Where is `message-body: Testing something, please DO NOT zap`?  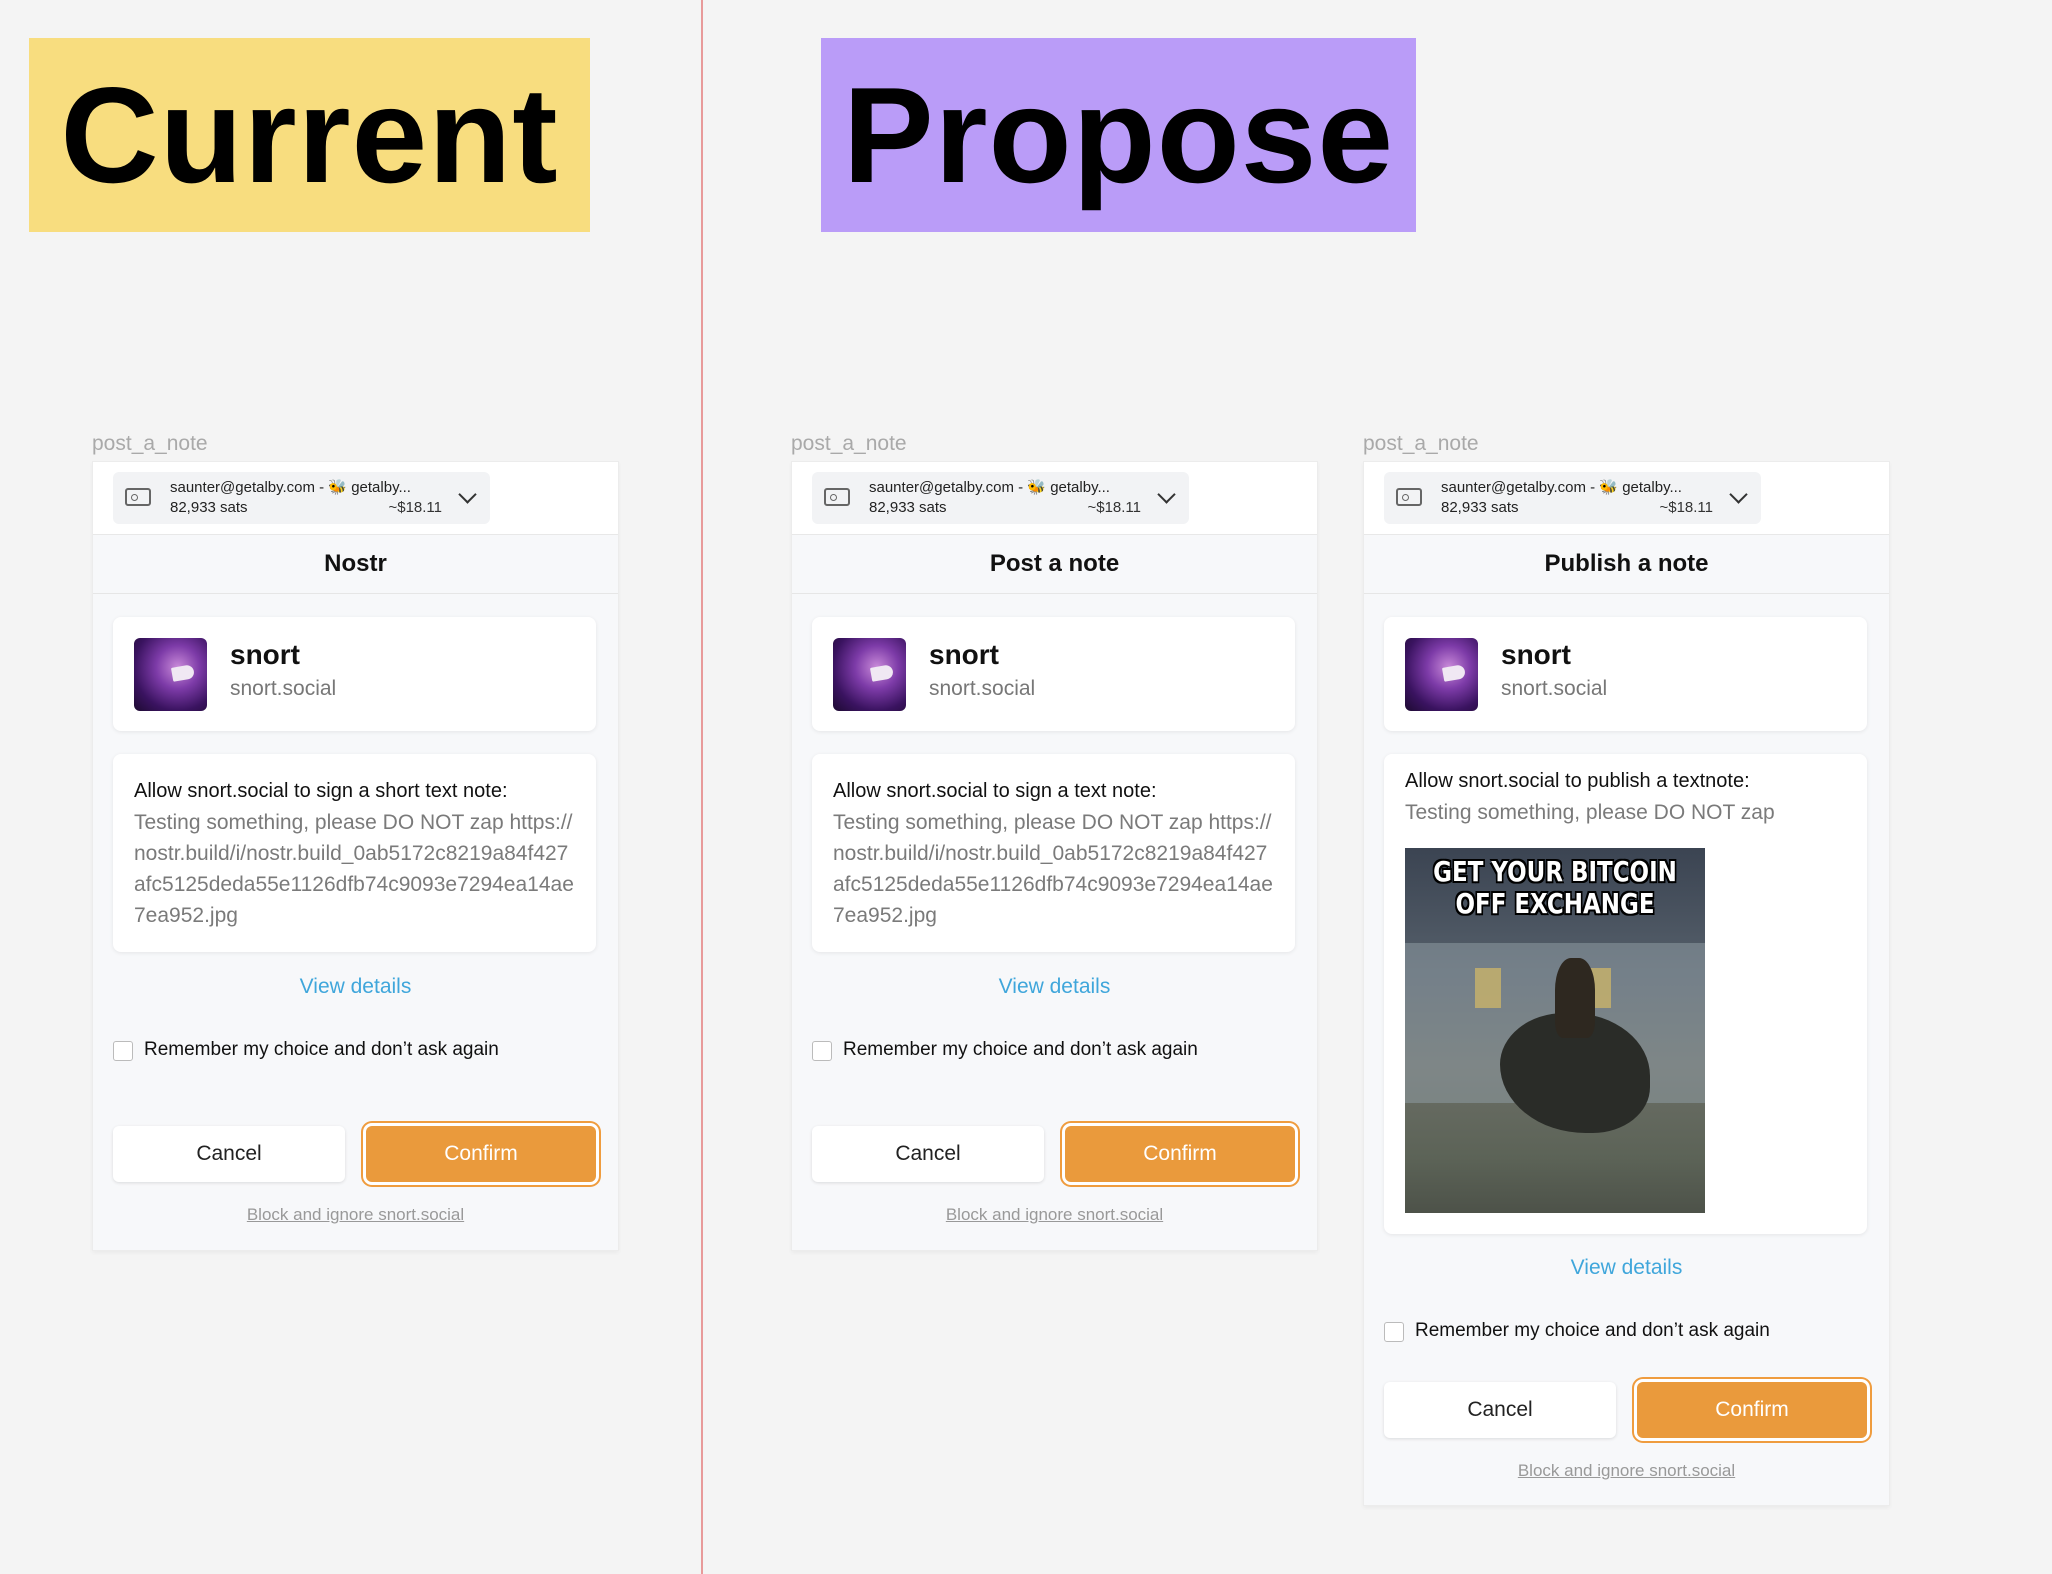
message-body: Testing something, please DO NOT zap is located at coordinates (1590, 812).